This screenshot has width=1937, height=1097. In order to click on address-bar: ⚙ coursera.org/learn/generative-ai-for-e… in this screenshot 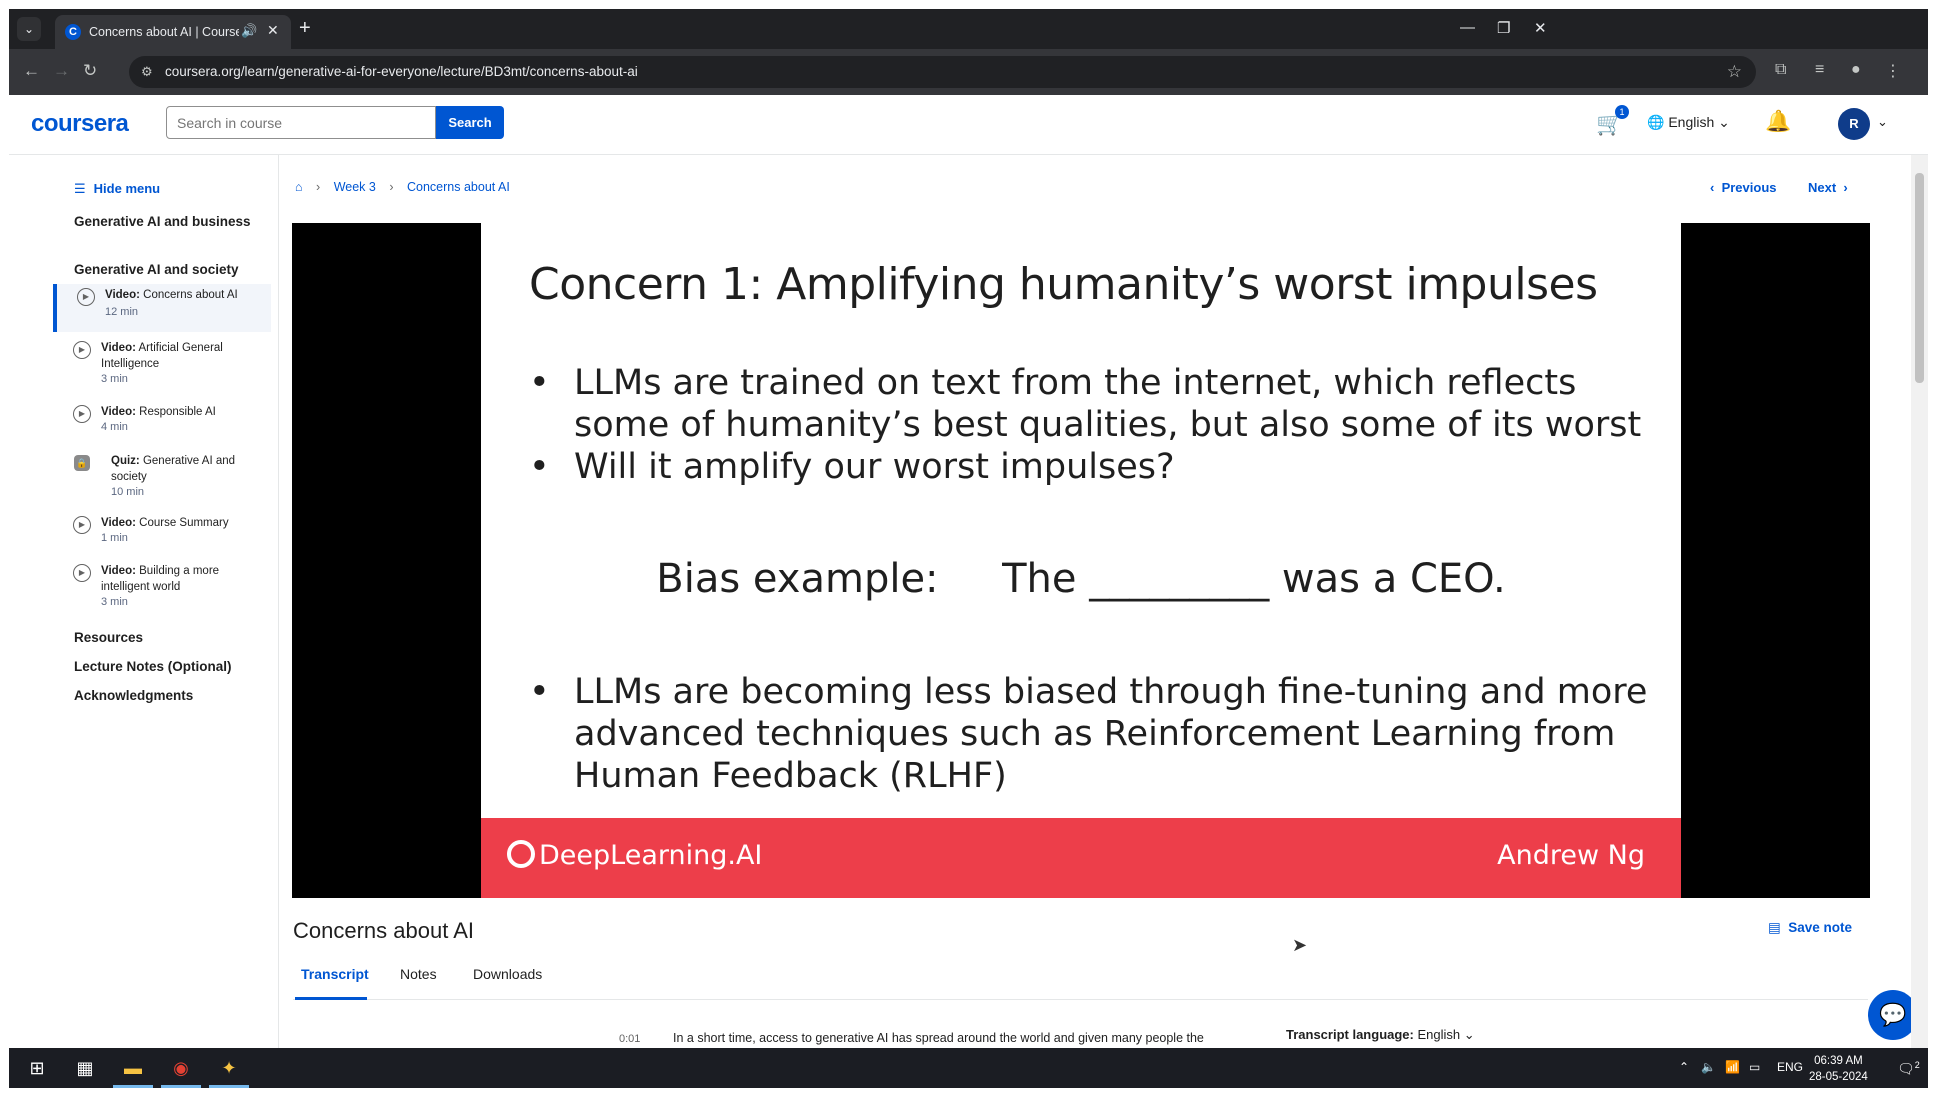, I will do `click(942, 72)`.